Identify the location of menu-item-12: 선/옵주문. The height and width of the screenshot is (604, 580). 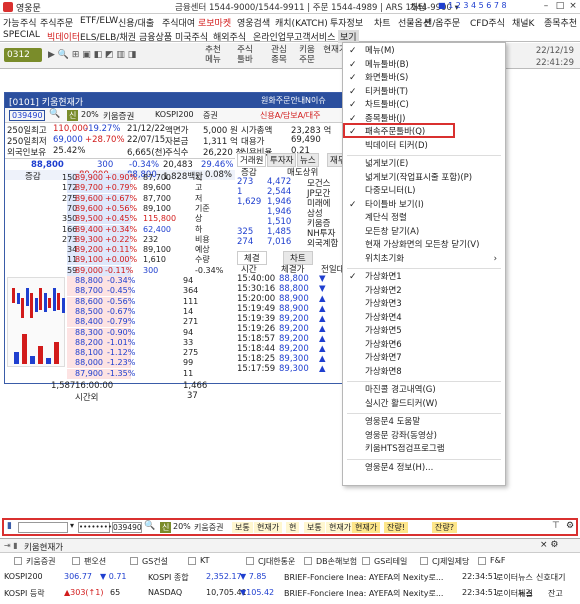
(442, 22).